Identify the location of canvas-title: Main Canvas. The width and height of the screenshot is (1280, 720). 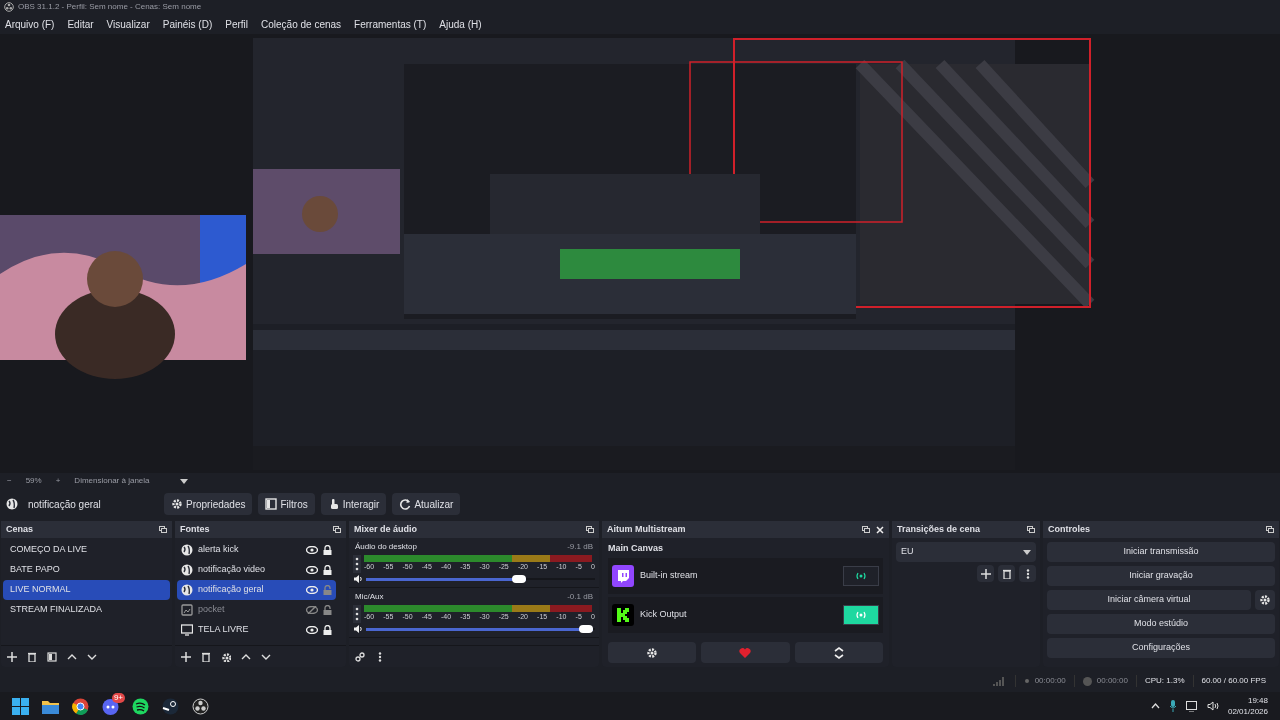
(636, 548).